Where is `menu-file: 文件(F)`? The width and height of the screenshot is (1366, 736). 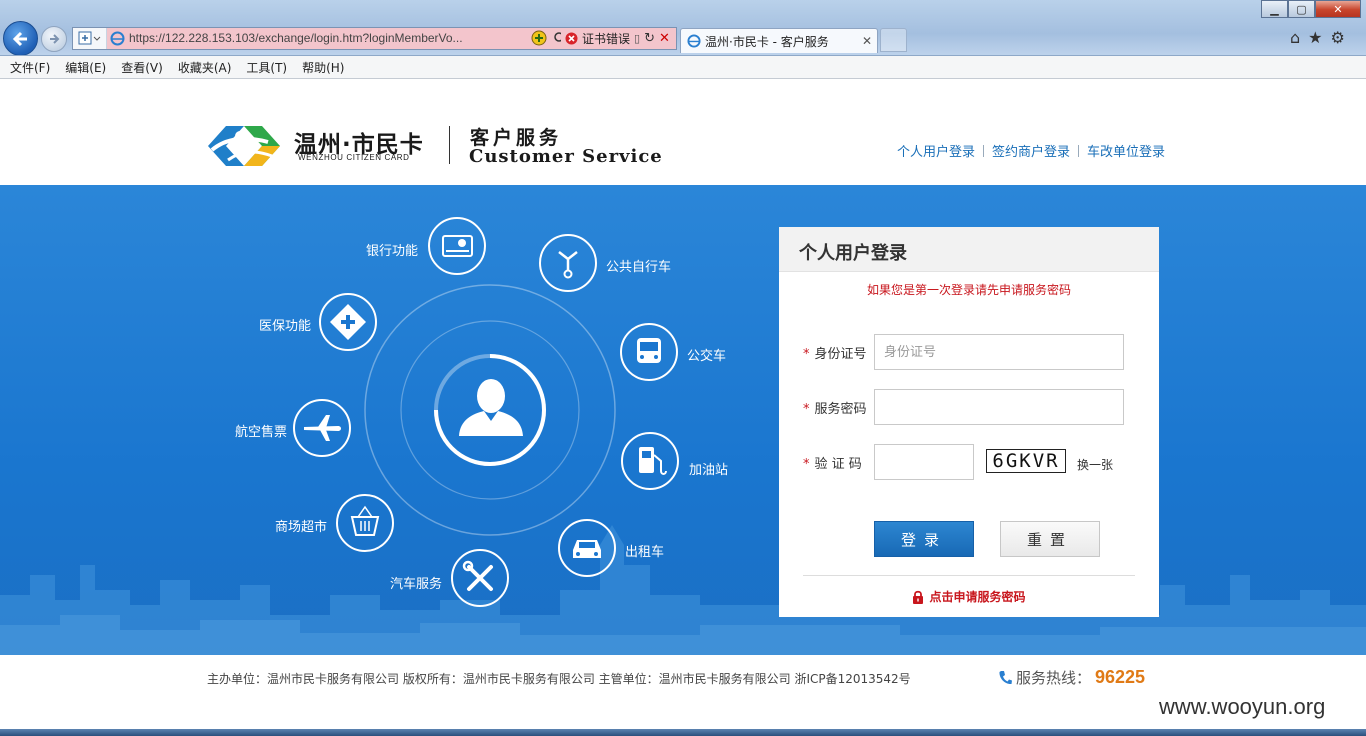 menu-file: 文件(F) is located at coordinates (30, 67).